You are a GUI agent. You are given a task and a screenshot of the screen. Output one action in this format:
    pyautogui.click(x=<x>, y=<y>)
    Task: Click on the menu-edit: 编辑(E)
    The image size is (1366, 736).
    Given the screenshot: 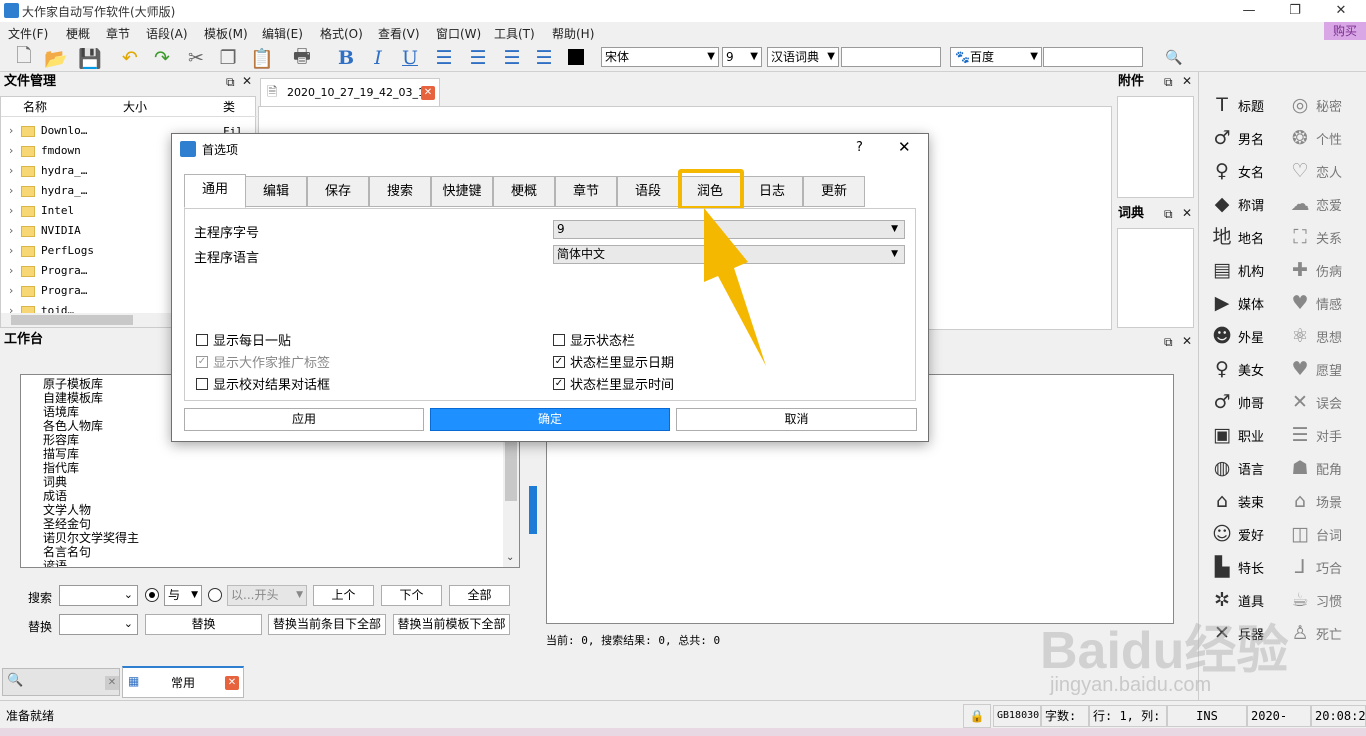 What is the action you would take?
    pyautogui.click(x=282, y=33)
    